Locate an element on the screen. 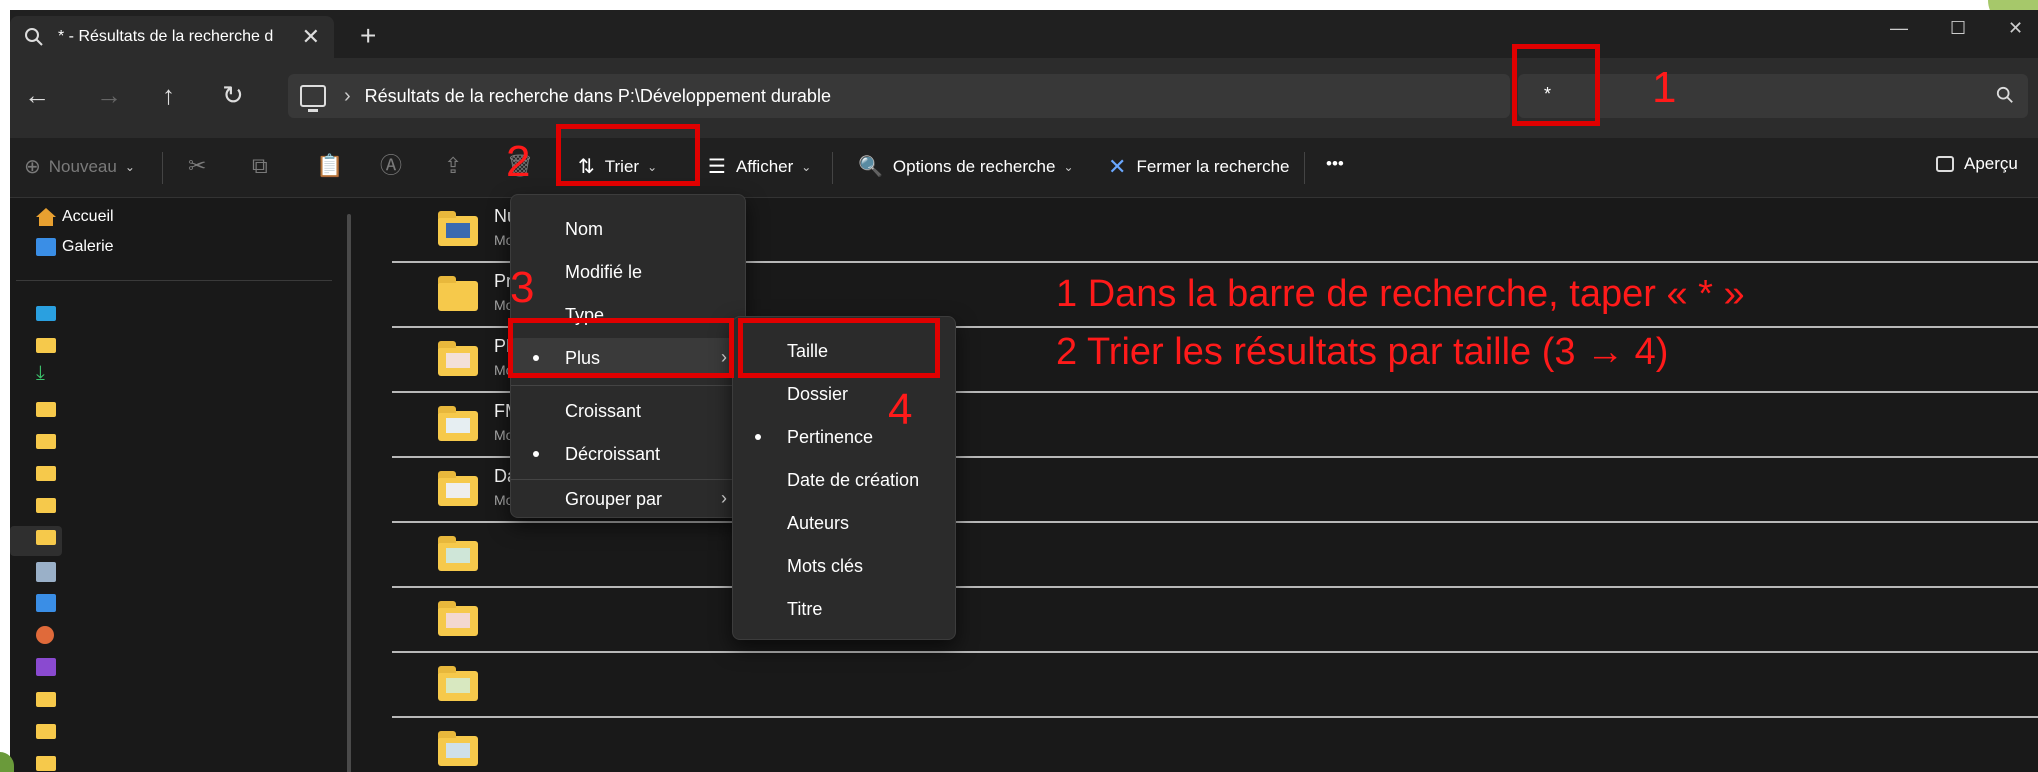  rename-icon: Ⓐ is located at coordinates (391, 166).